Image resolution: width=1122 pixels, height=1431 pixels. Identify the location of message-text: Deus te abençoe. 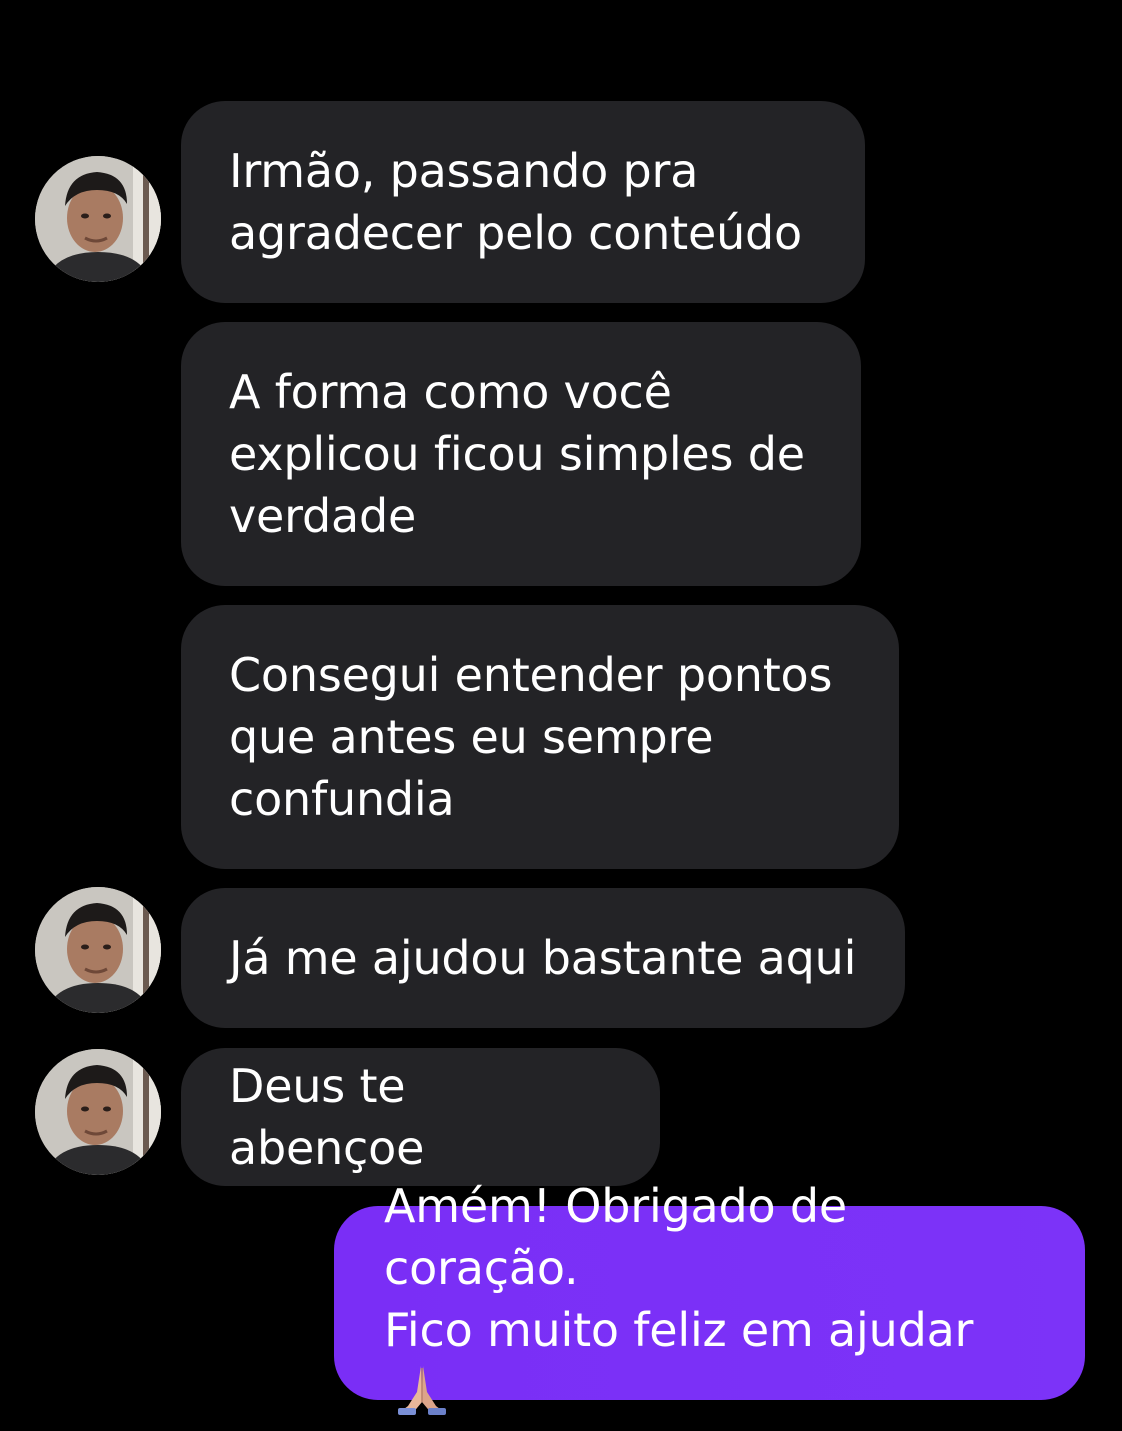
(327, 1117).